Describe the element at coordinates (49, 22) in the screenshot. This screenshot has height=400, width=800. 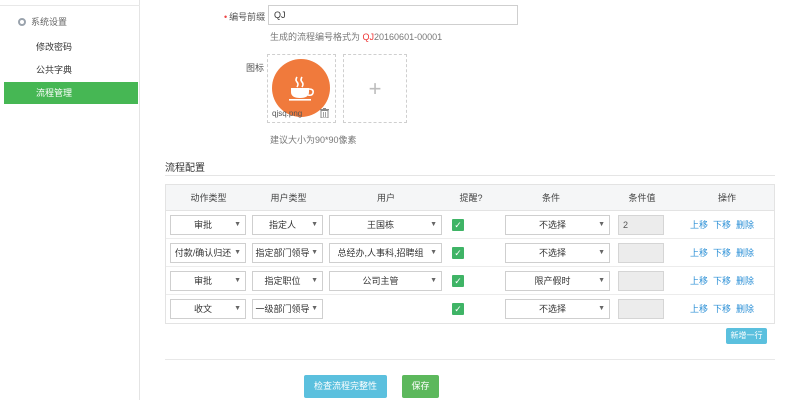
I see `sidebar-group-label: 系统设置` at that location.